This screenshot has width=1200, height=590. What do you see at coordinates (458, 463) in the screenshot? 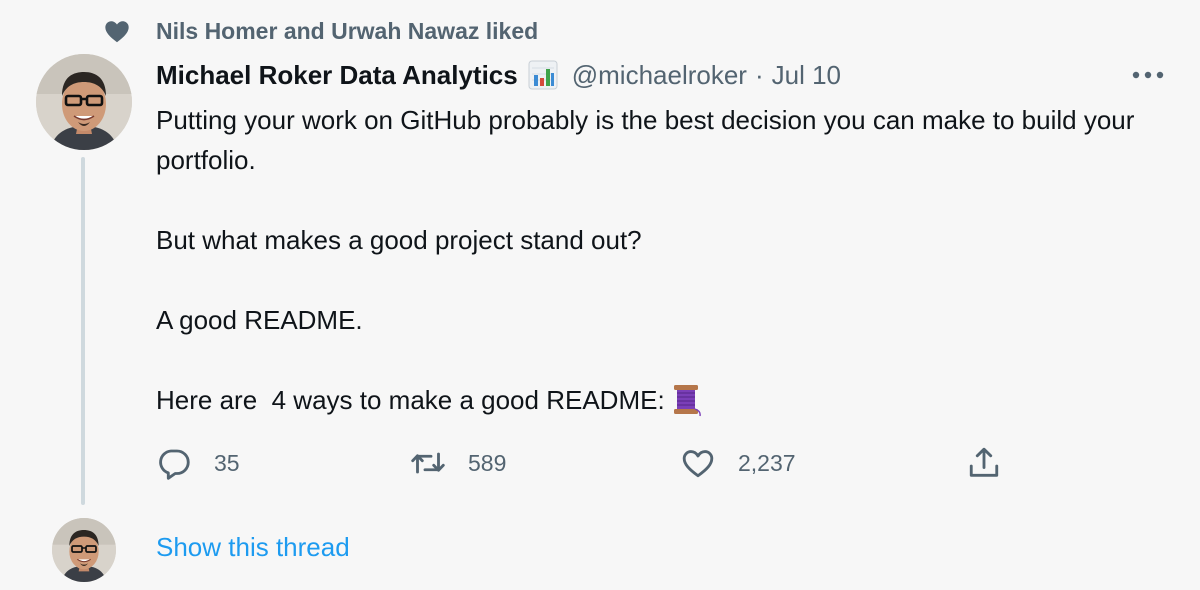
I see `retweet-button: 589` at bounding box center [458, 463].